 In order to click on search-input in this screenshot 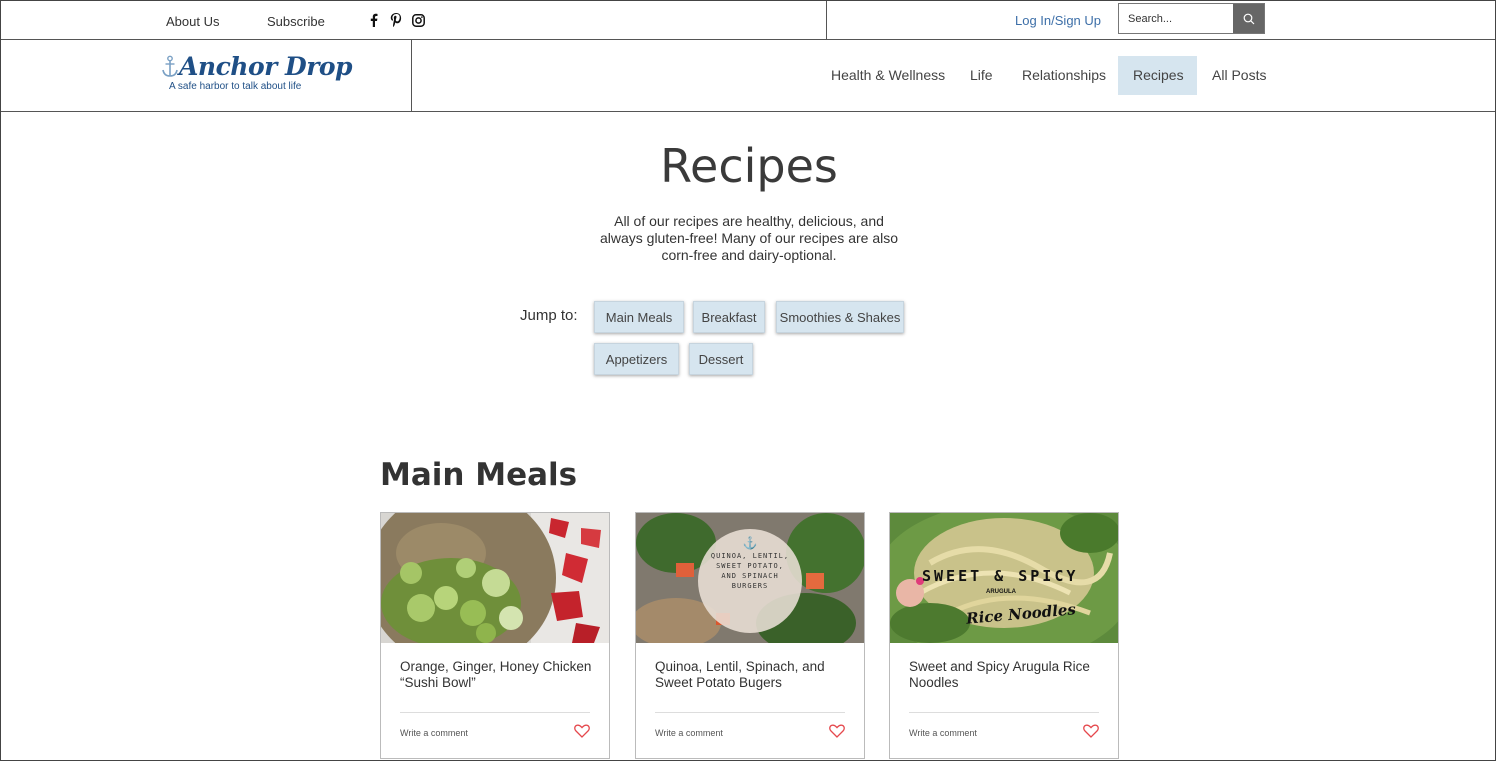, I will do `click(1176, 18)`.